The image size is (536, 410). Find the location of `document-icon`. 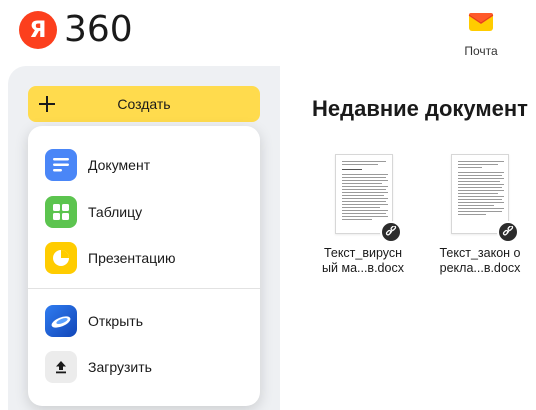

document-icon is located at coordinates (61, 165).